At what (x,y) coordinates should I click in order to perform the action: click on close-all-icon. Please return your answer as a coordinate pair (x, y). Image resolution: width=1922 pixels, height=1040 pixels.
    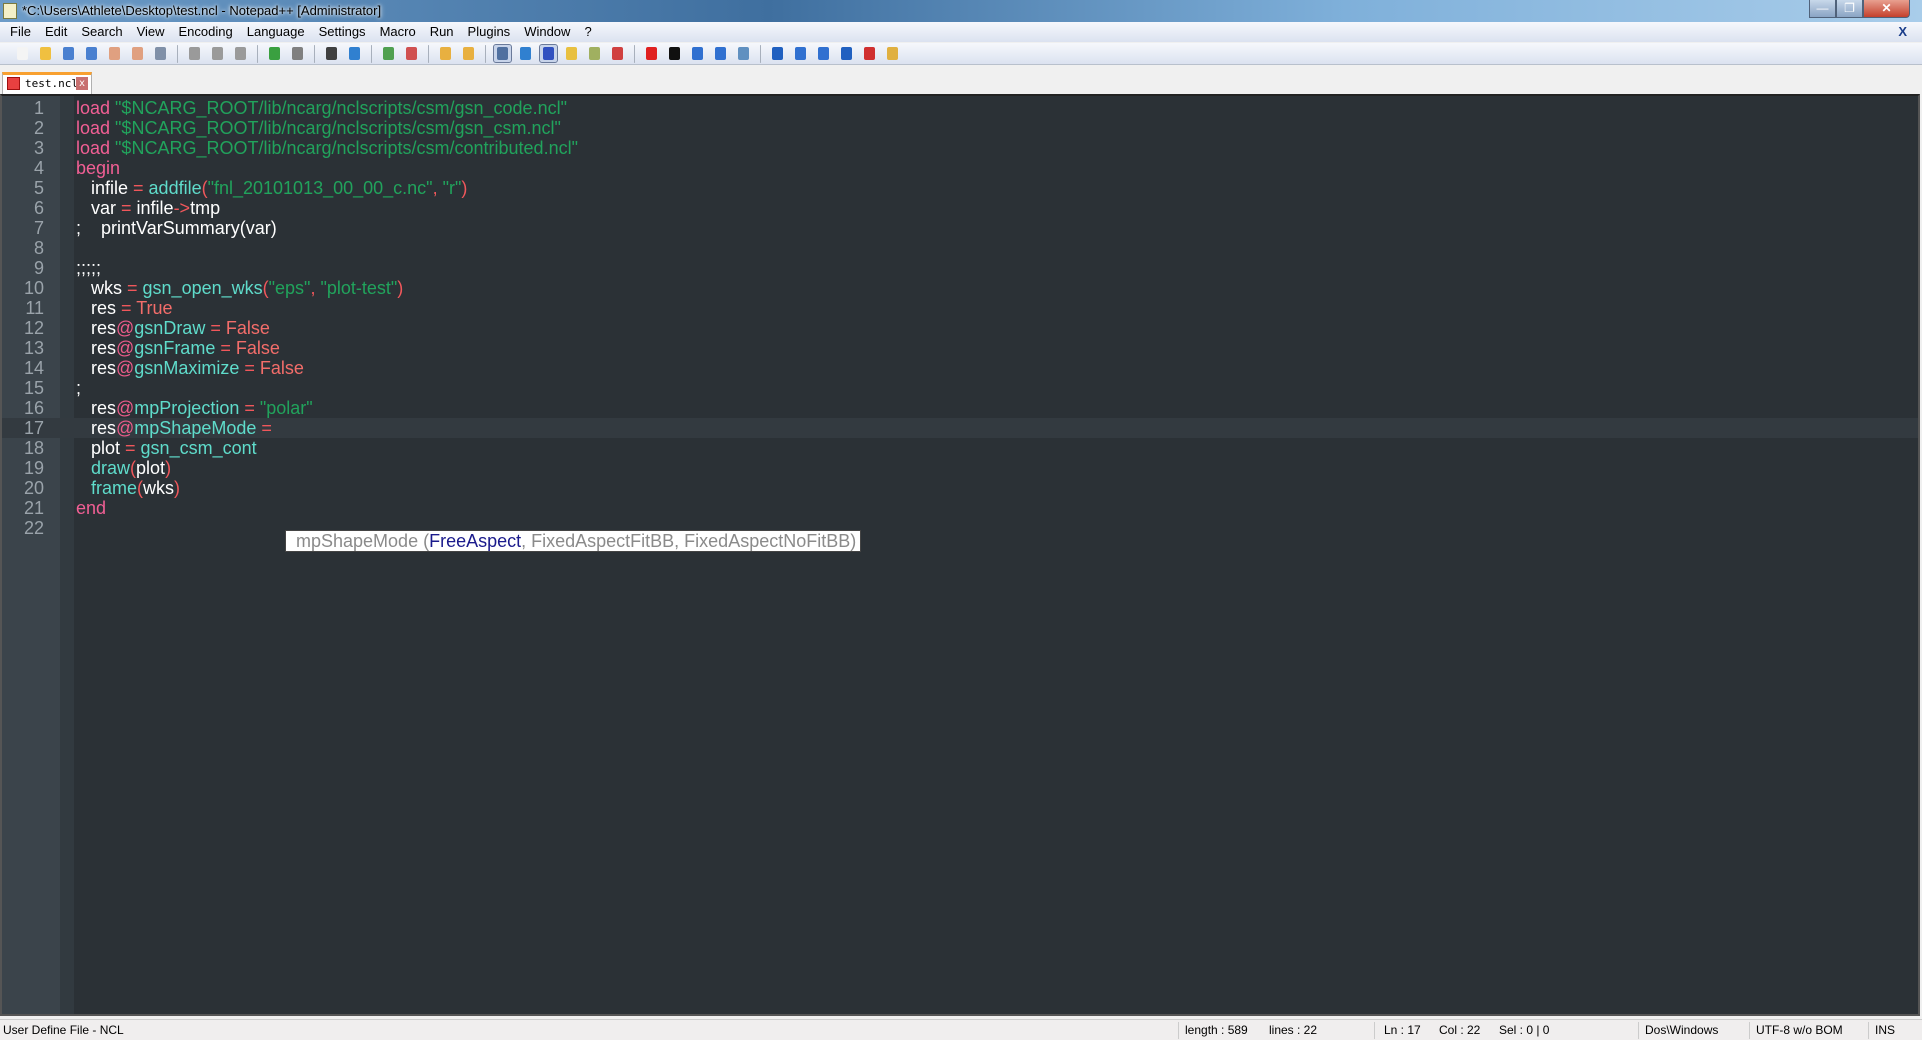
    Looking at the image, I should click on (137, 53).